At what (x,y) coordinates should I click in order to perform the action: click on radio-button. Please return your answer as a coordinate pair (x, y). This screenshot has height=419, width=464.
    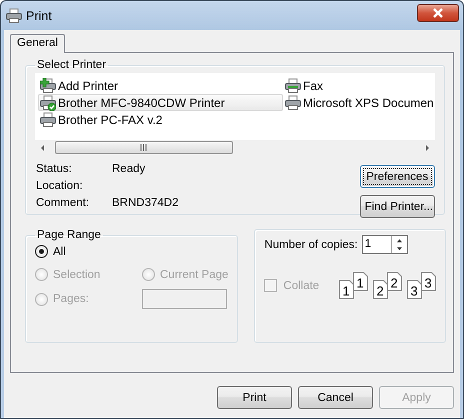
    Looking at the image, I should click on (41, 251).